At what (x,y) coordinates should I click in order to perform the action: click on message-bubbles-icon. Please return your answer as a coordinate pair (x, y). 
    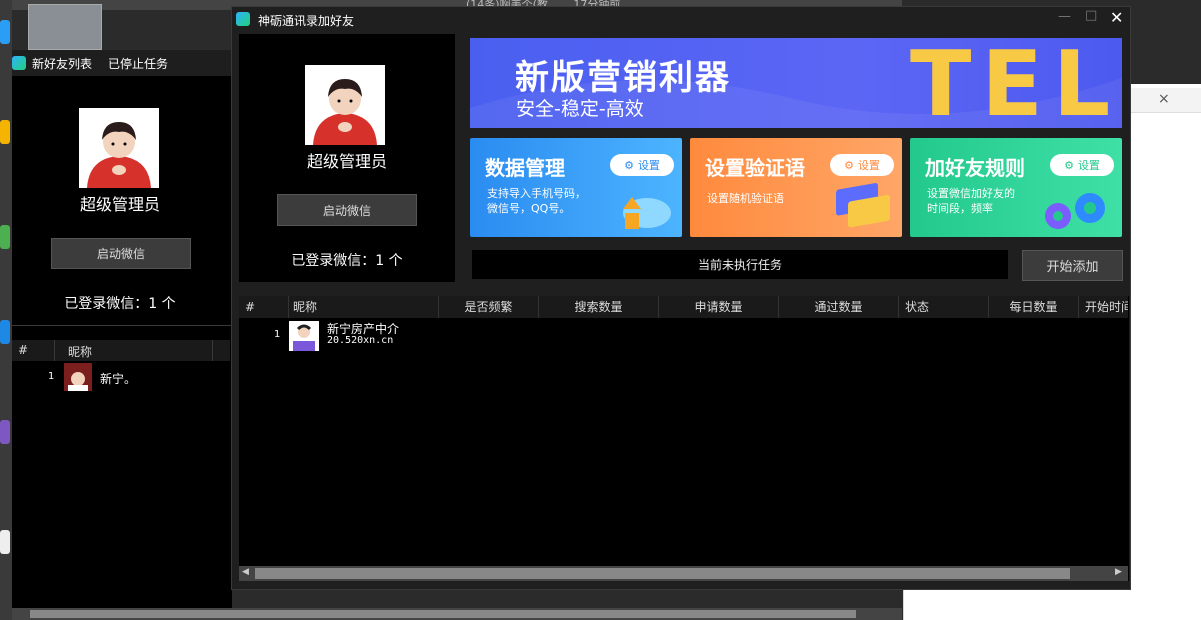
    Looking at the image, I should click on (863, 205).